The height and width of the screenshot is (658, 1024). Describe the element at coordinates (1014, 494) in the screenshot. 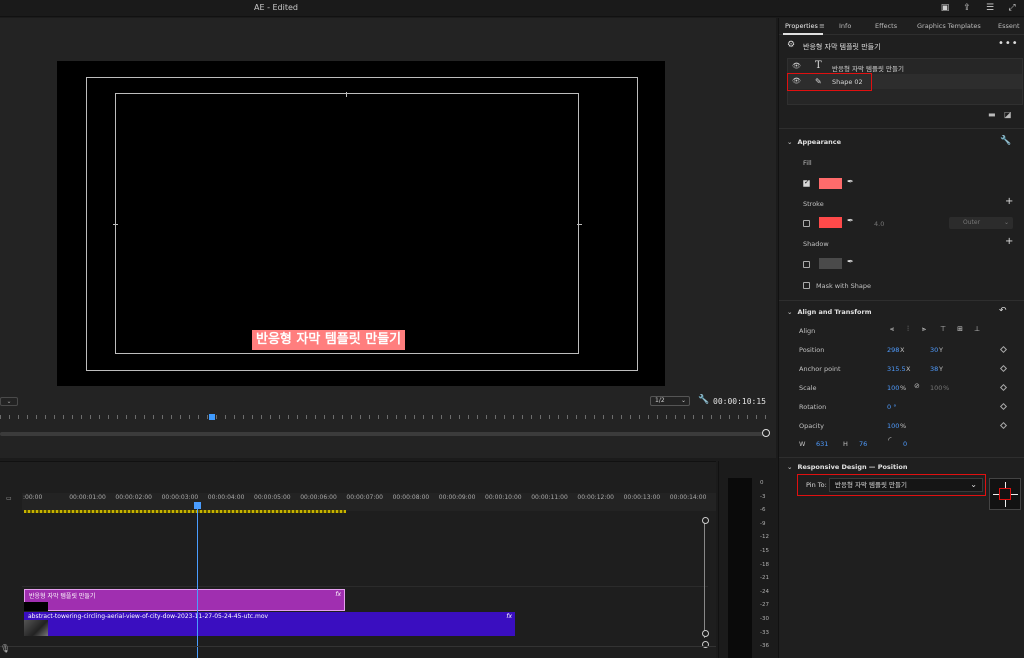

I see `pin-right-edge` at that location.